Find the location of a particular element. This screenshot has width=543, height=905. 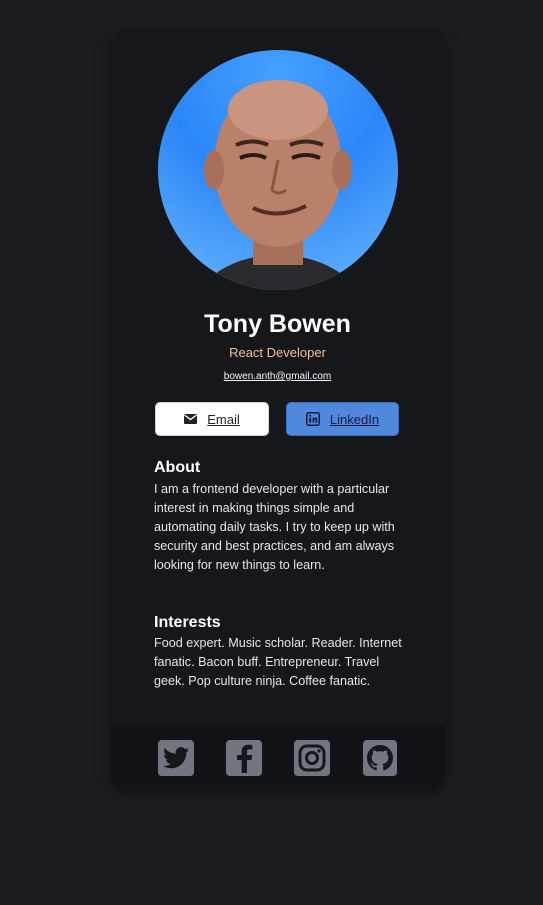

linkedin-button: LinkedIn is located at coordinates (342, 419).